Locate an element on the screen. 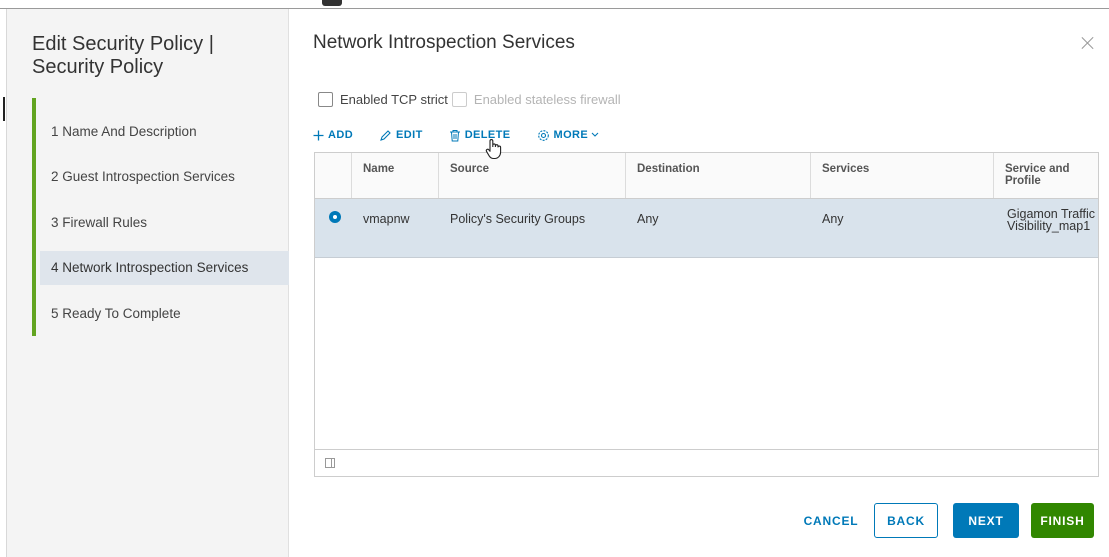 Image resolution: width=1109 pixels, height=557 pixels. edit-label: EDIT is located at coordinates (409, 135).